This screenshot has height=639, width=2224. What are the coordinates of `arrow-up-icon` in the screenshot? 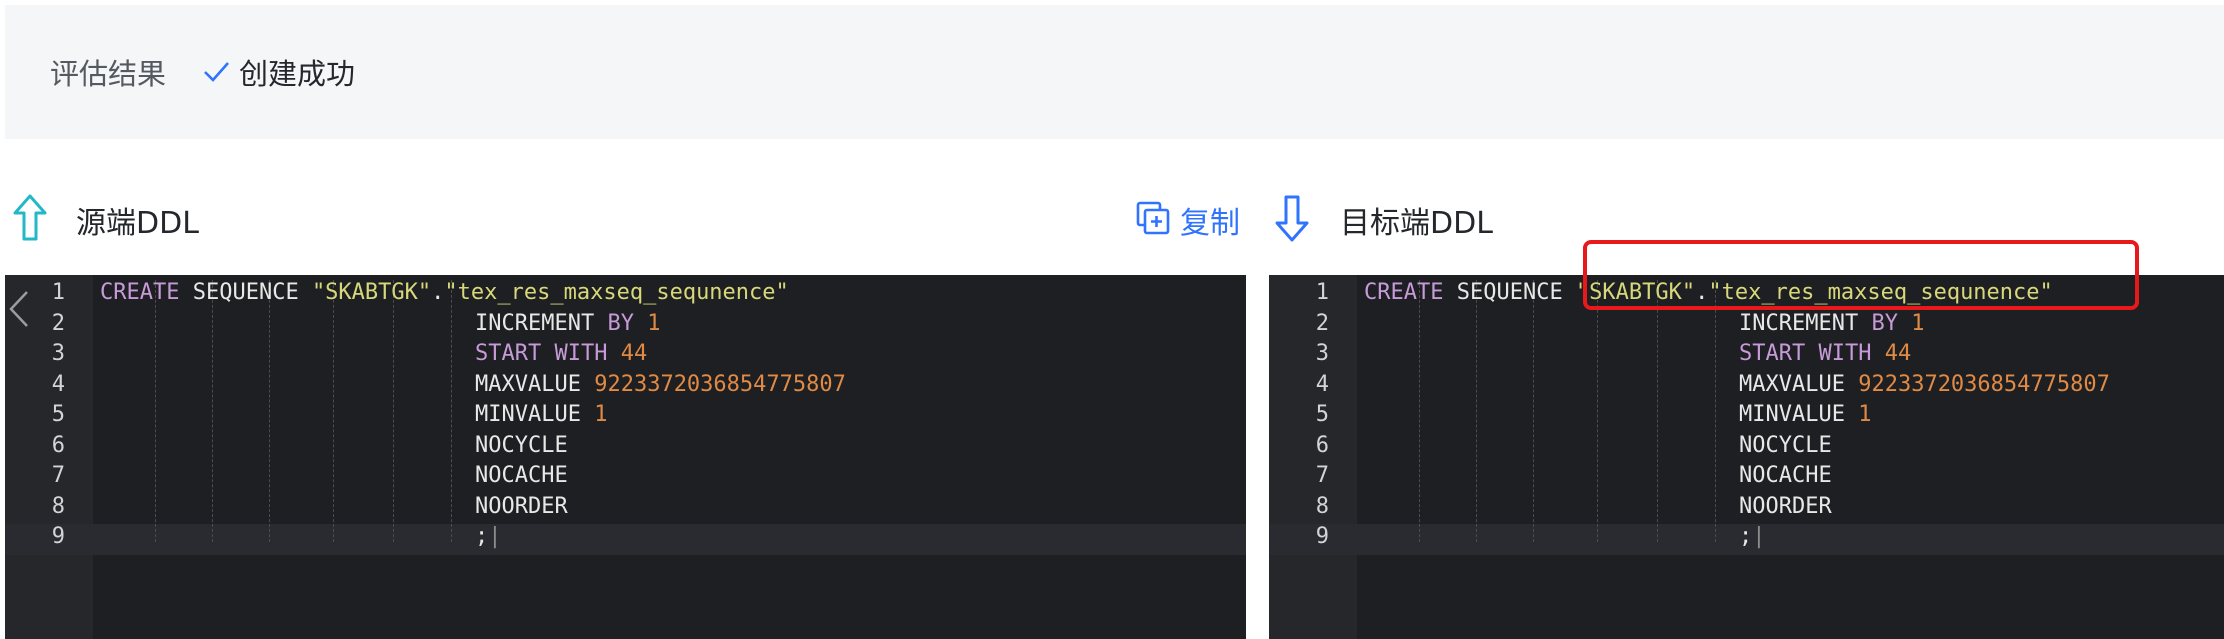 It's located at (30, 220).